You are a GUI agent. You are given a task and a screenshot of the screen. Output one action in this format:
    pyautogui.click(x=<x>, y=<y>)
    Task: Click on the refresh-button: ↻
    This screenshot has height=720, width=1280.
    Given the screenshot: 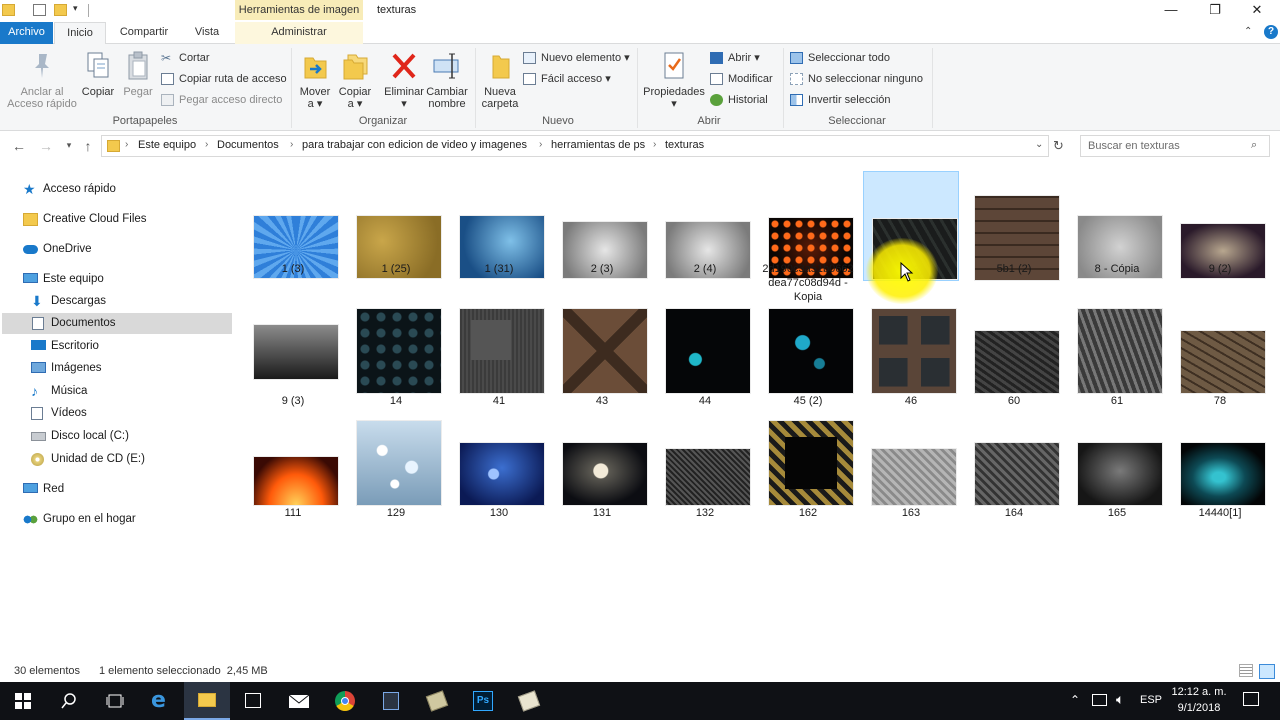 What is the action you would take?
    pyautogui.click(x=1058, y=146)
    